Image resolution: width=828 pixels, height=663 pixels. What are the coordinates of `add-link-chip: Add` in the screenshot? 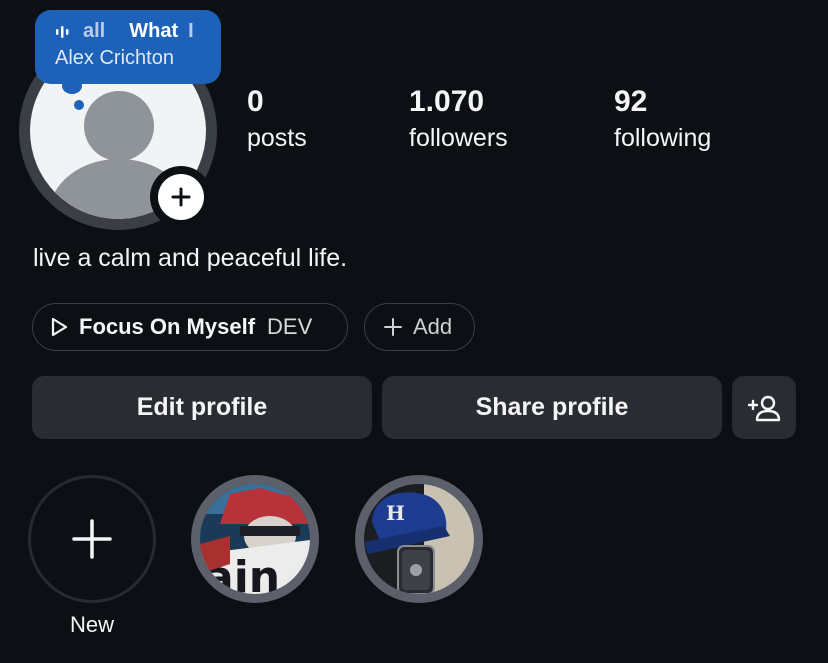 It's located at (419, 327).